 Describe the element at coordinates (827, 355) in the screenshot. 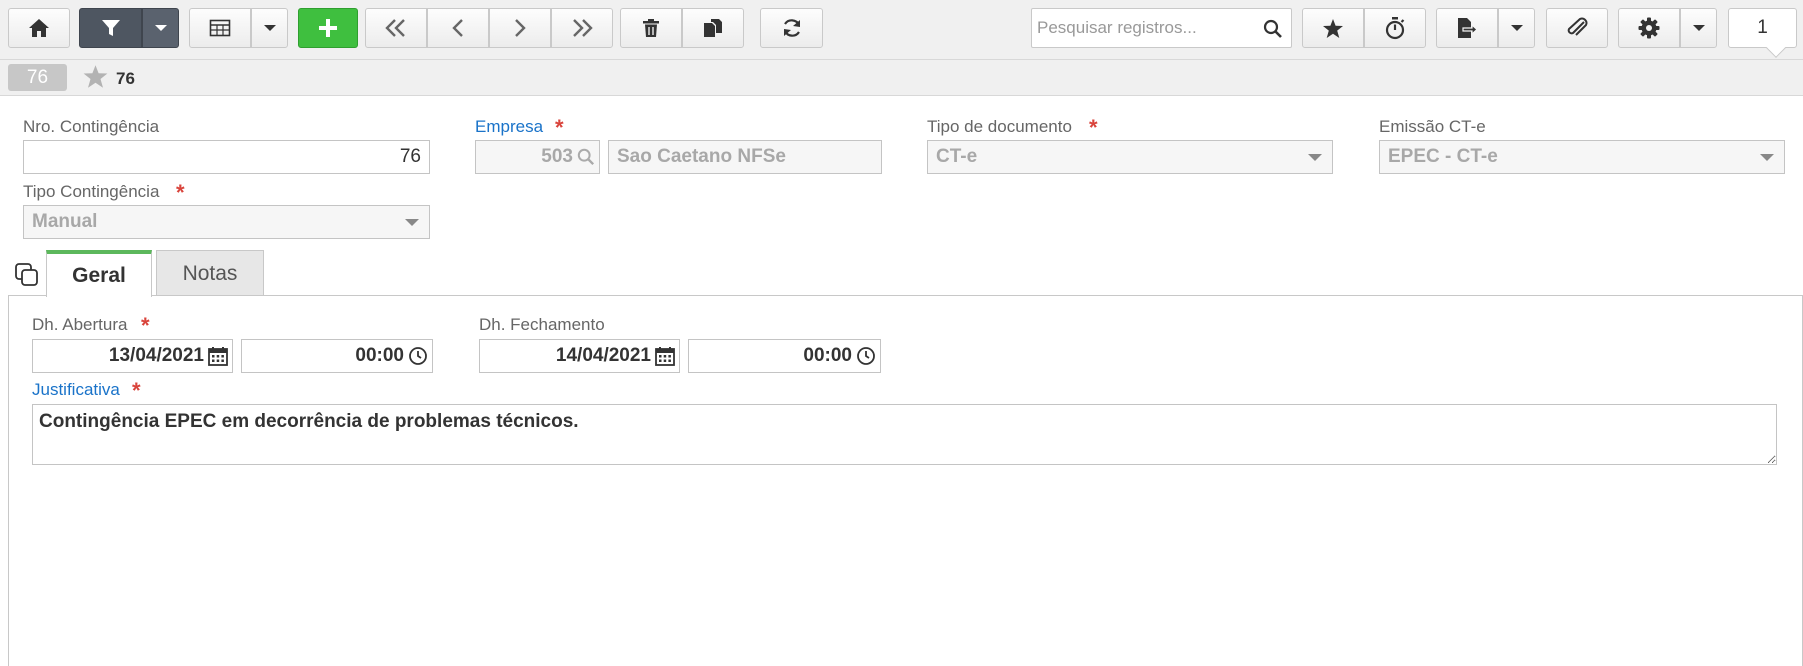

I see `dh-fechamento-time-value: 00:00` at that location.